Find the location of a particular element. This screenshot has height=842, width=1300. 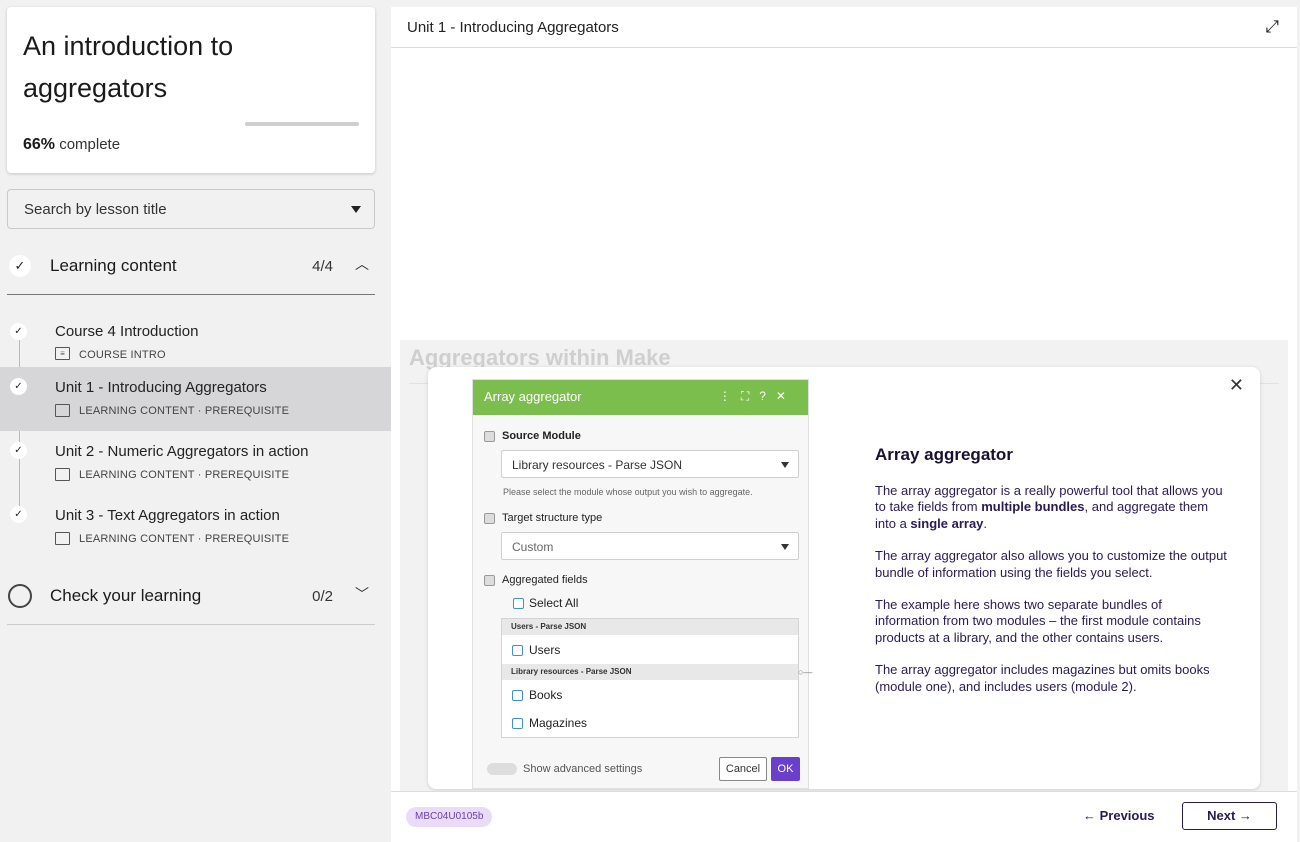

lesson-title: Unit 2 - Numeric Aggregators in action is located at coordinates (182, 451).